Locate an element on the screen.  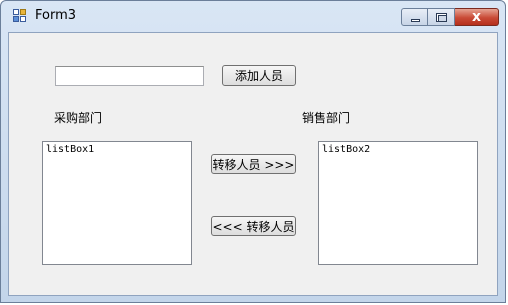
window-title: Form3 is located at coordinates (56, 15).